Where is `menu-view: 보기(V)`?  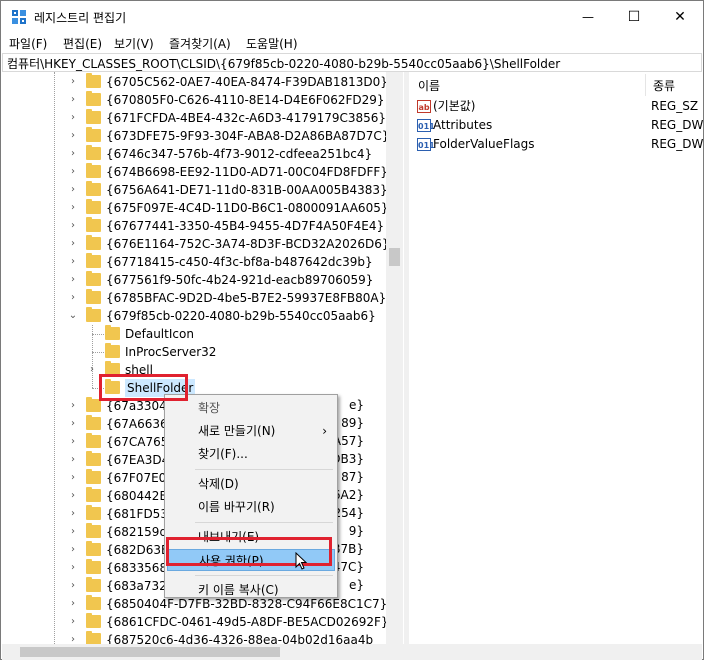
menu-view: 보기(V) is located at coordinates (134, 43).